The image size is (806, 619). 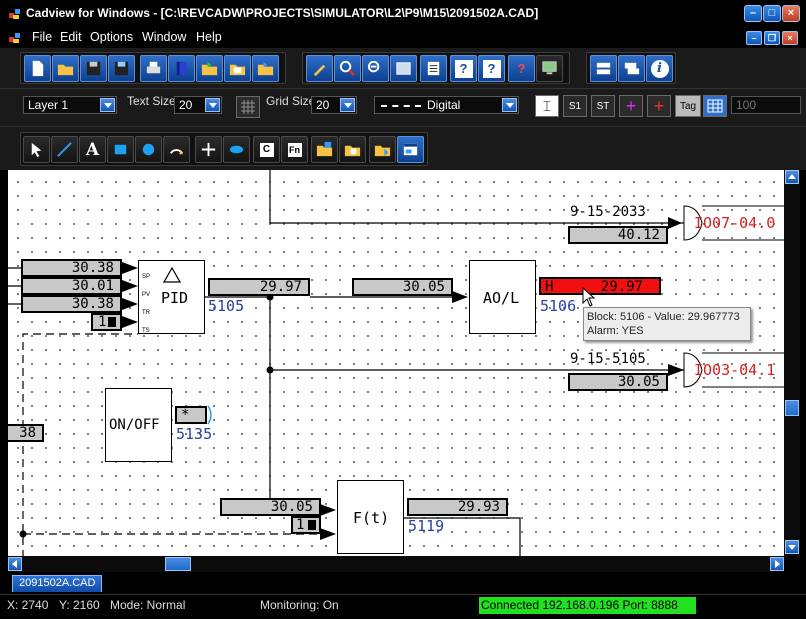 I want to click on point-tool-button, so click(x=208, y=149).